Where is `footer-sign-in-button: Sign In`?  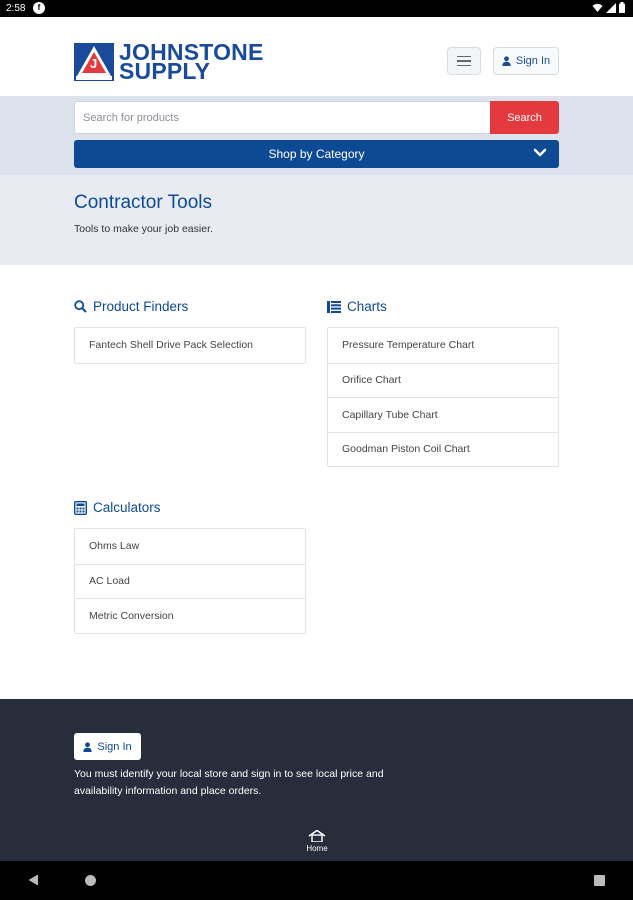 footer-sign-in-button: Sign In is located at coordinates (107, 746).